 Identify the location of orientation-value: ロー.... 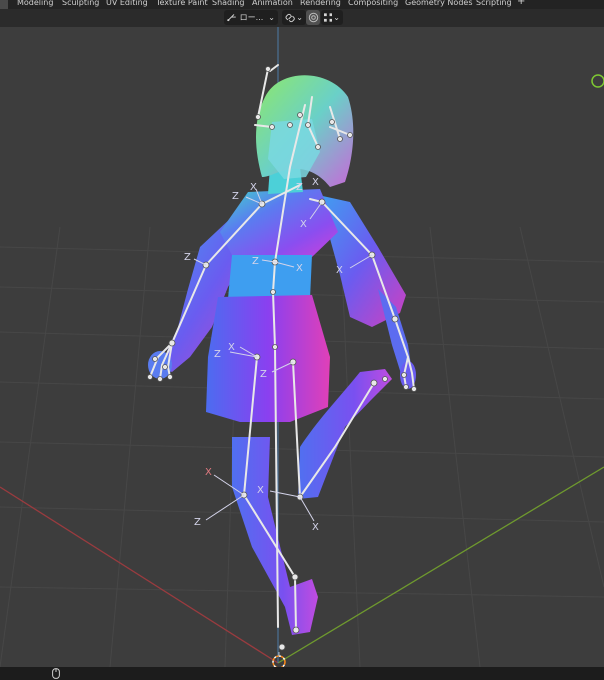
(251, 17).